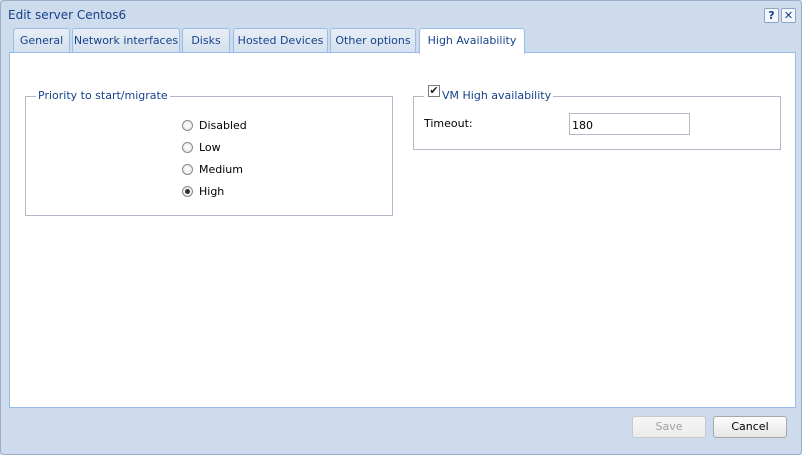 This screenshot has width=802, height=455. What do you see at coordinates (280, 40) in the screenshot?
I see `tab-hosted-devices: Hosted Devices` at bounding box center [280, 40].